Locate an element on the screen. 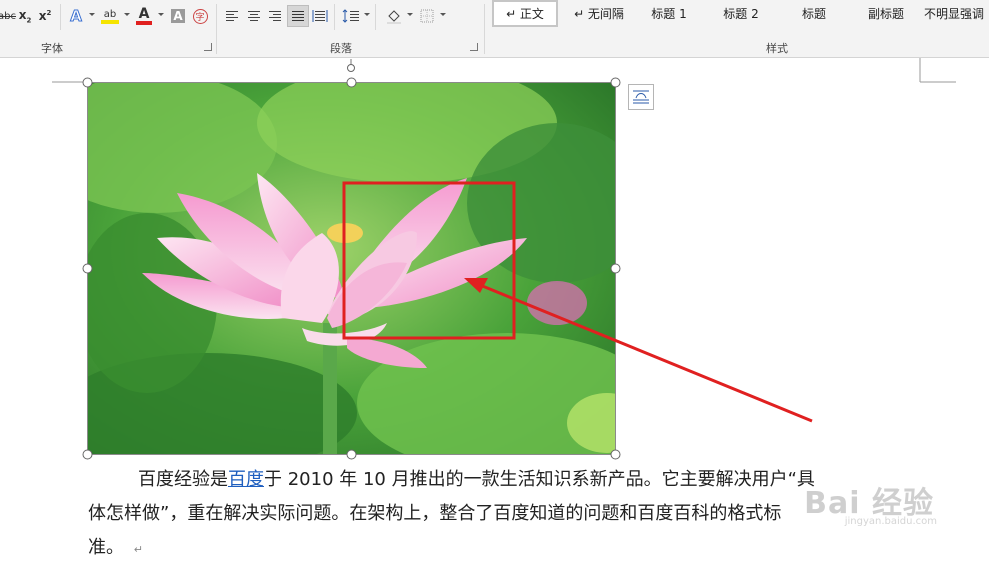 This screenshot has width=989, height=567. layout-options-icon is located at coordinates (641, 97).